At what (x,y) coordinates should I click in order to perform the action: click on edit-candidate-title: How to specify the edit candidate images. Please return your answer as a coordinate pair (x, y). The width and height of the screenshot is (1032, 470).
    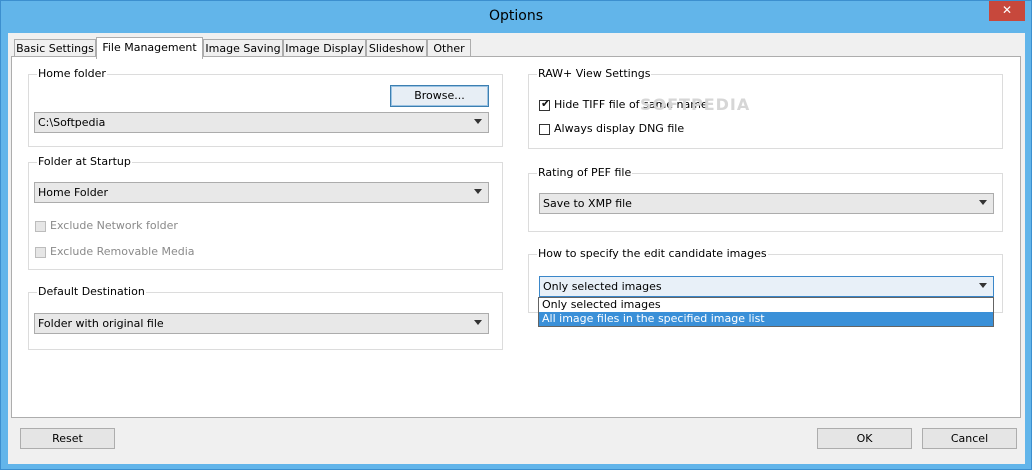
    Looking at the image, I should click on (652, 253).